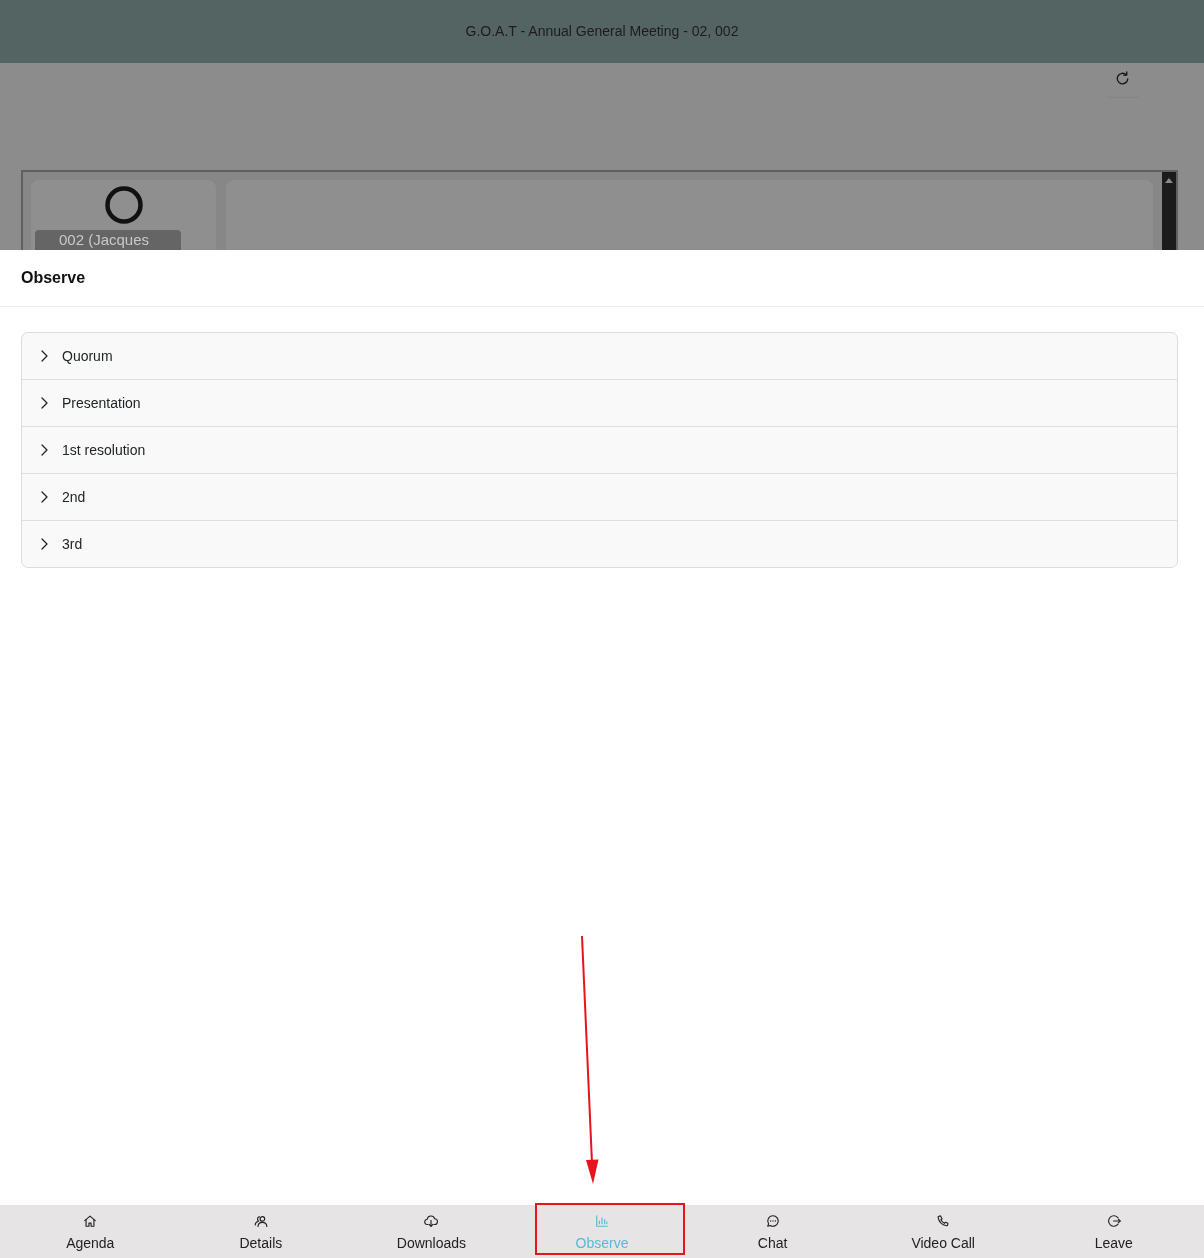  Describe the element at coordinates (599, 450) in the screenshot. I see `accordion-header: 1st resolution` at that location.